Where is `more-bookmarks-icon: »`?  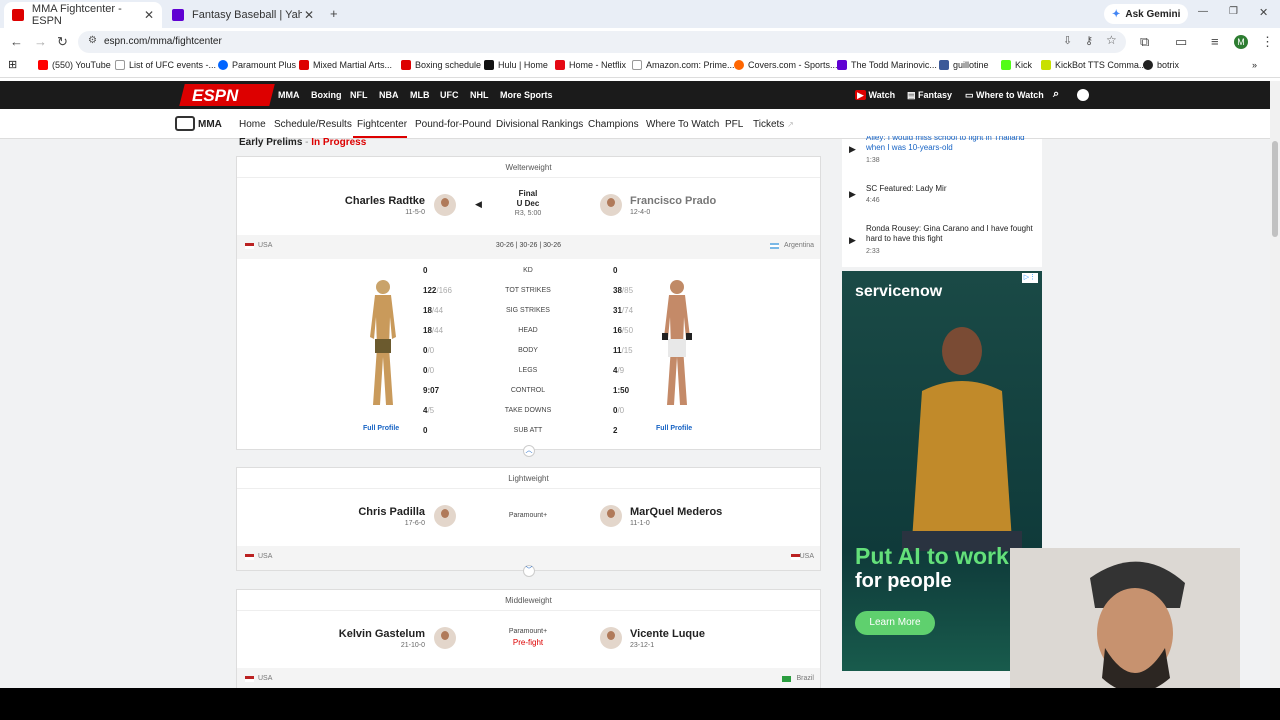 more-bookmarks-icon: » is located at coordinates (1254, 65).